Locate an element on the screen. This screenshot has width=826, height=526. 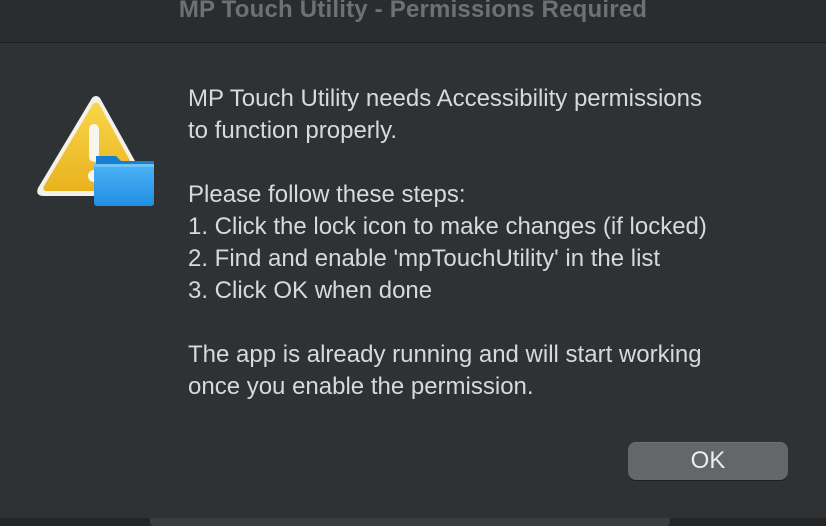
warning-folder-icon is located at coordinates (95, 151).